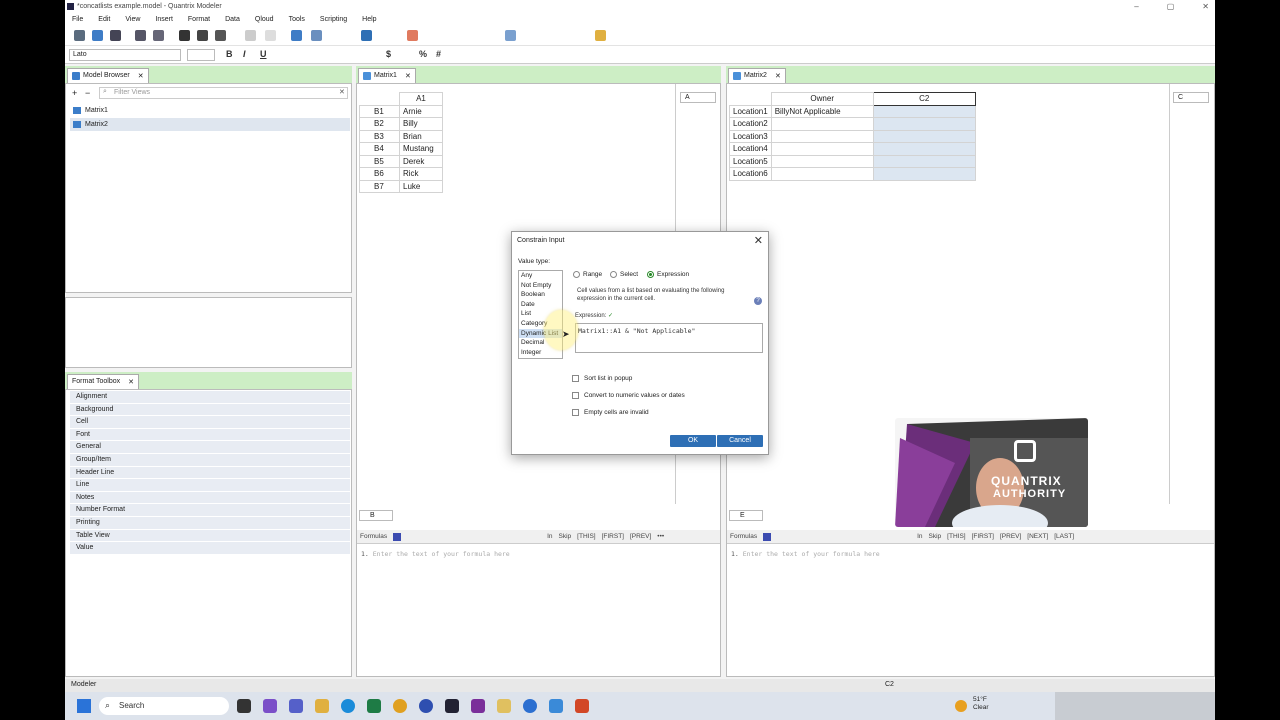  Describe the element at coordinates (1136, 6) in the screenshot. I see `minimize-button: –` at that location.